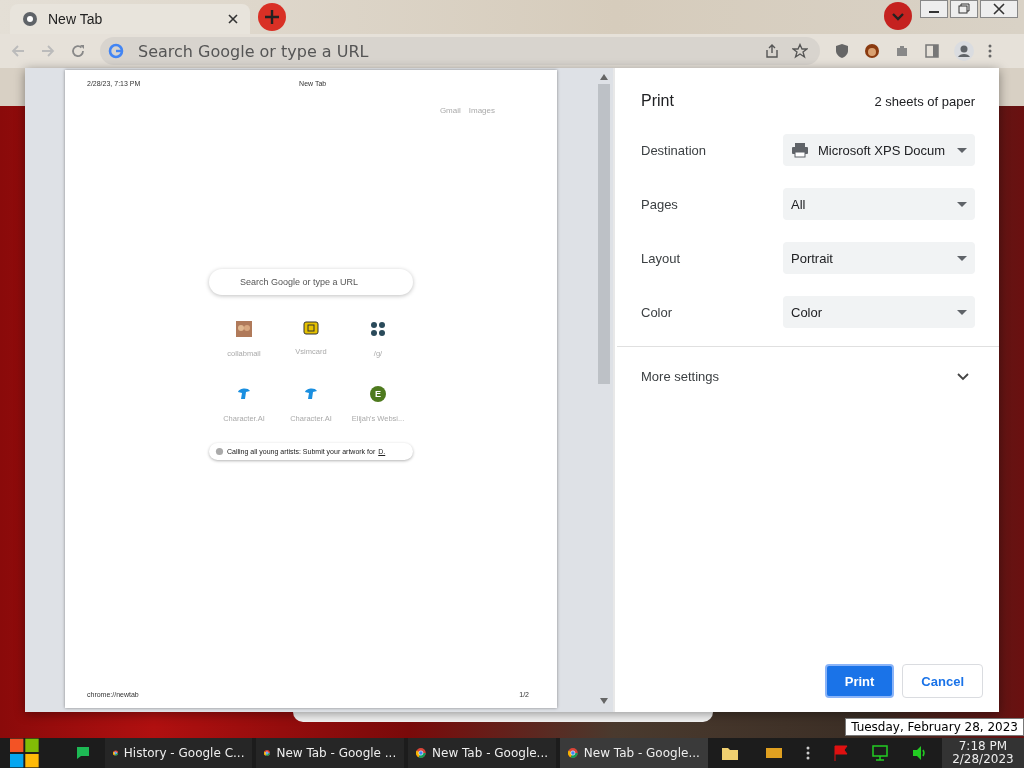  I want to click on folder-icon, so click(729, 753).